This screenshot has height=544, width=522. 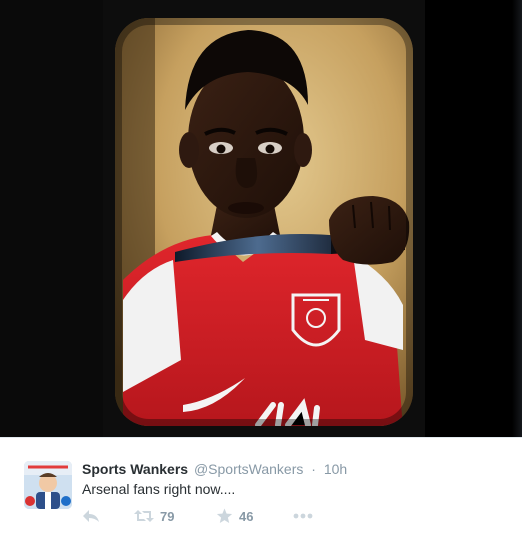 I want to click on reply-icon, so click(x=91, y=516).